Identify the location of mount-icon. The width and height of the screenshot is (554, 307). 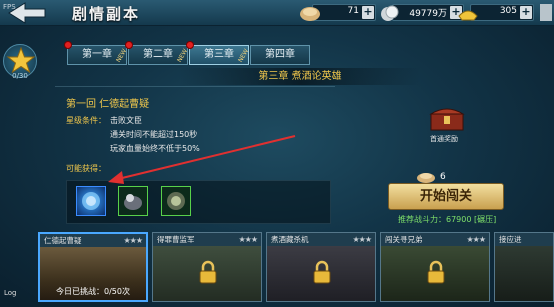
(133, 202).